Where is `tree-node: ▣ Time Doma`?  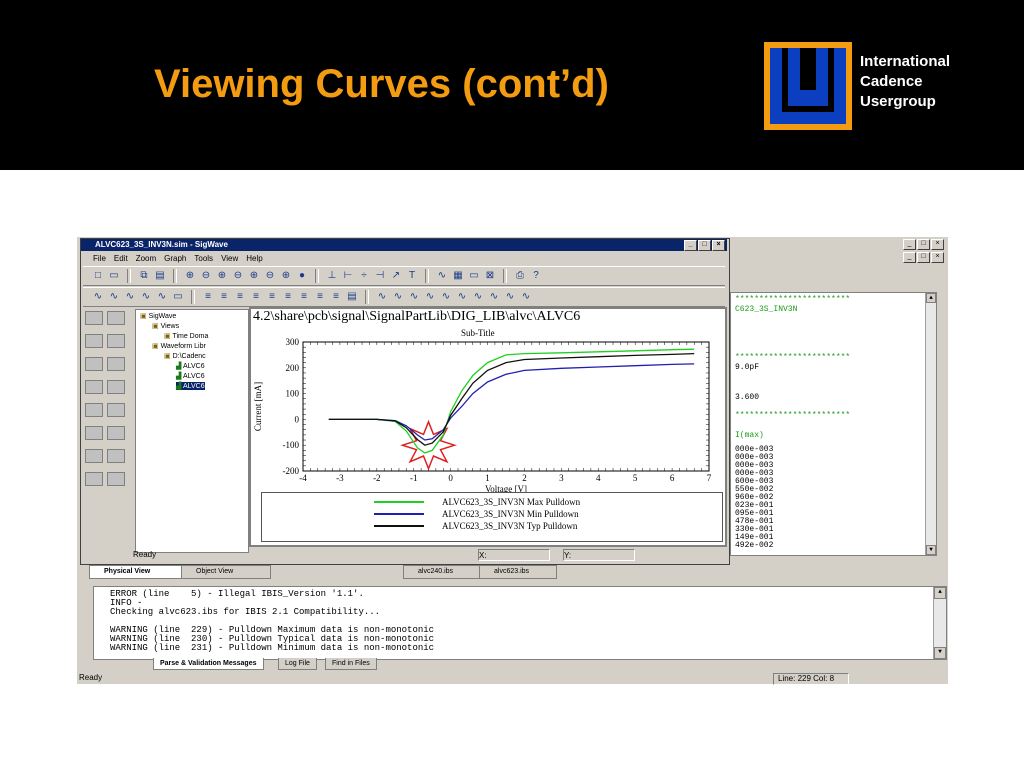
tree-node: ▣ Time Doma is located at coordinates (186, 336).